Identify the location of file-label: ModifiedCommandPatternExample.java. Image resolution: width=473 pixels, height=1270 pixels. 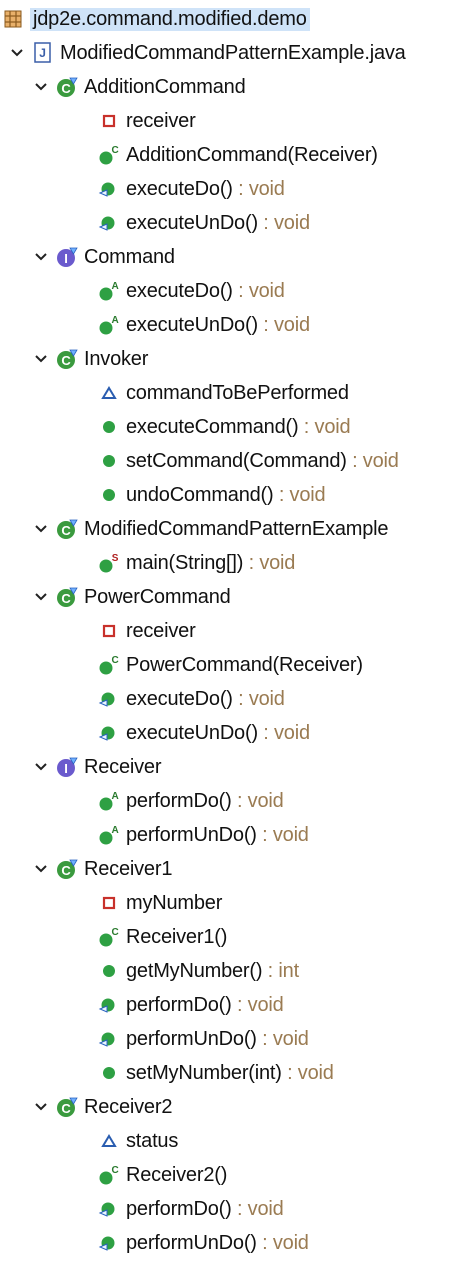
(233, 52).